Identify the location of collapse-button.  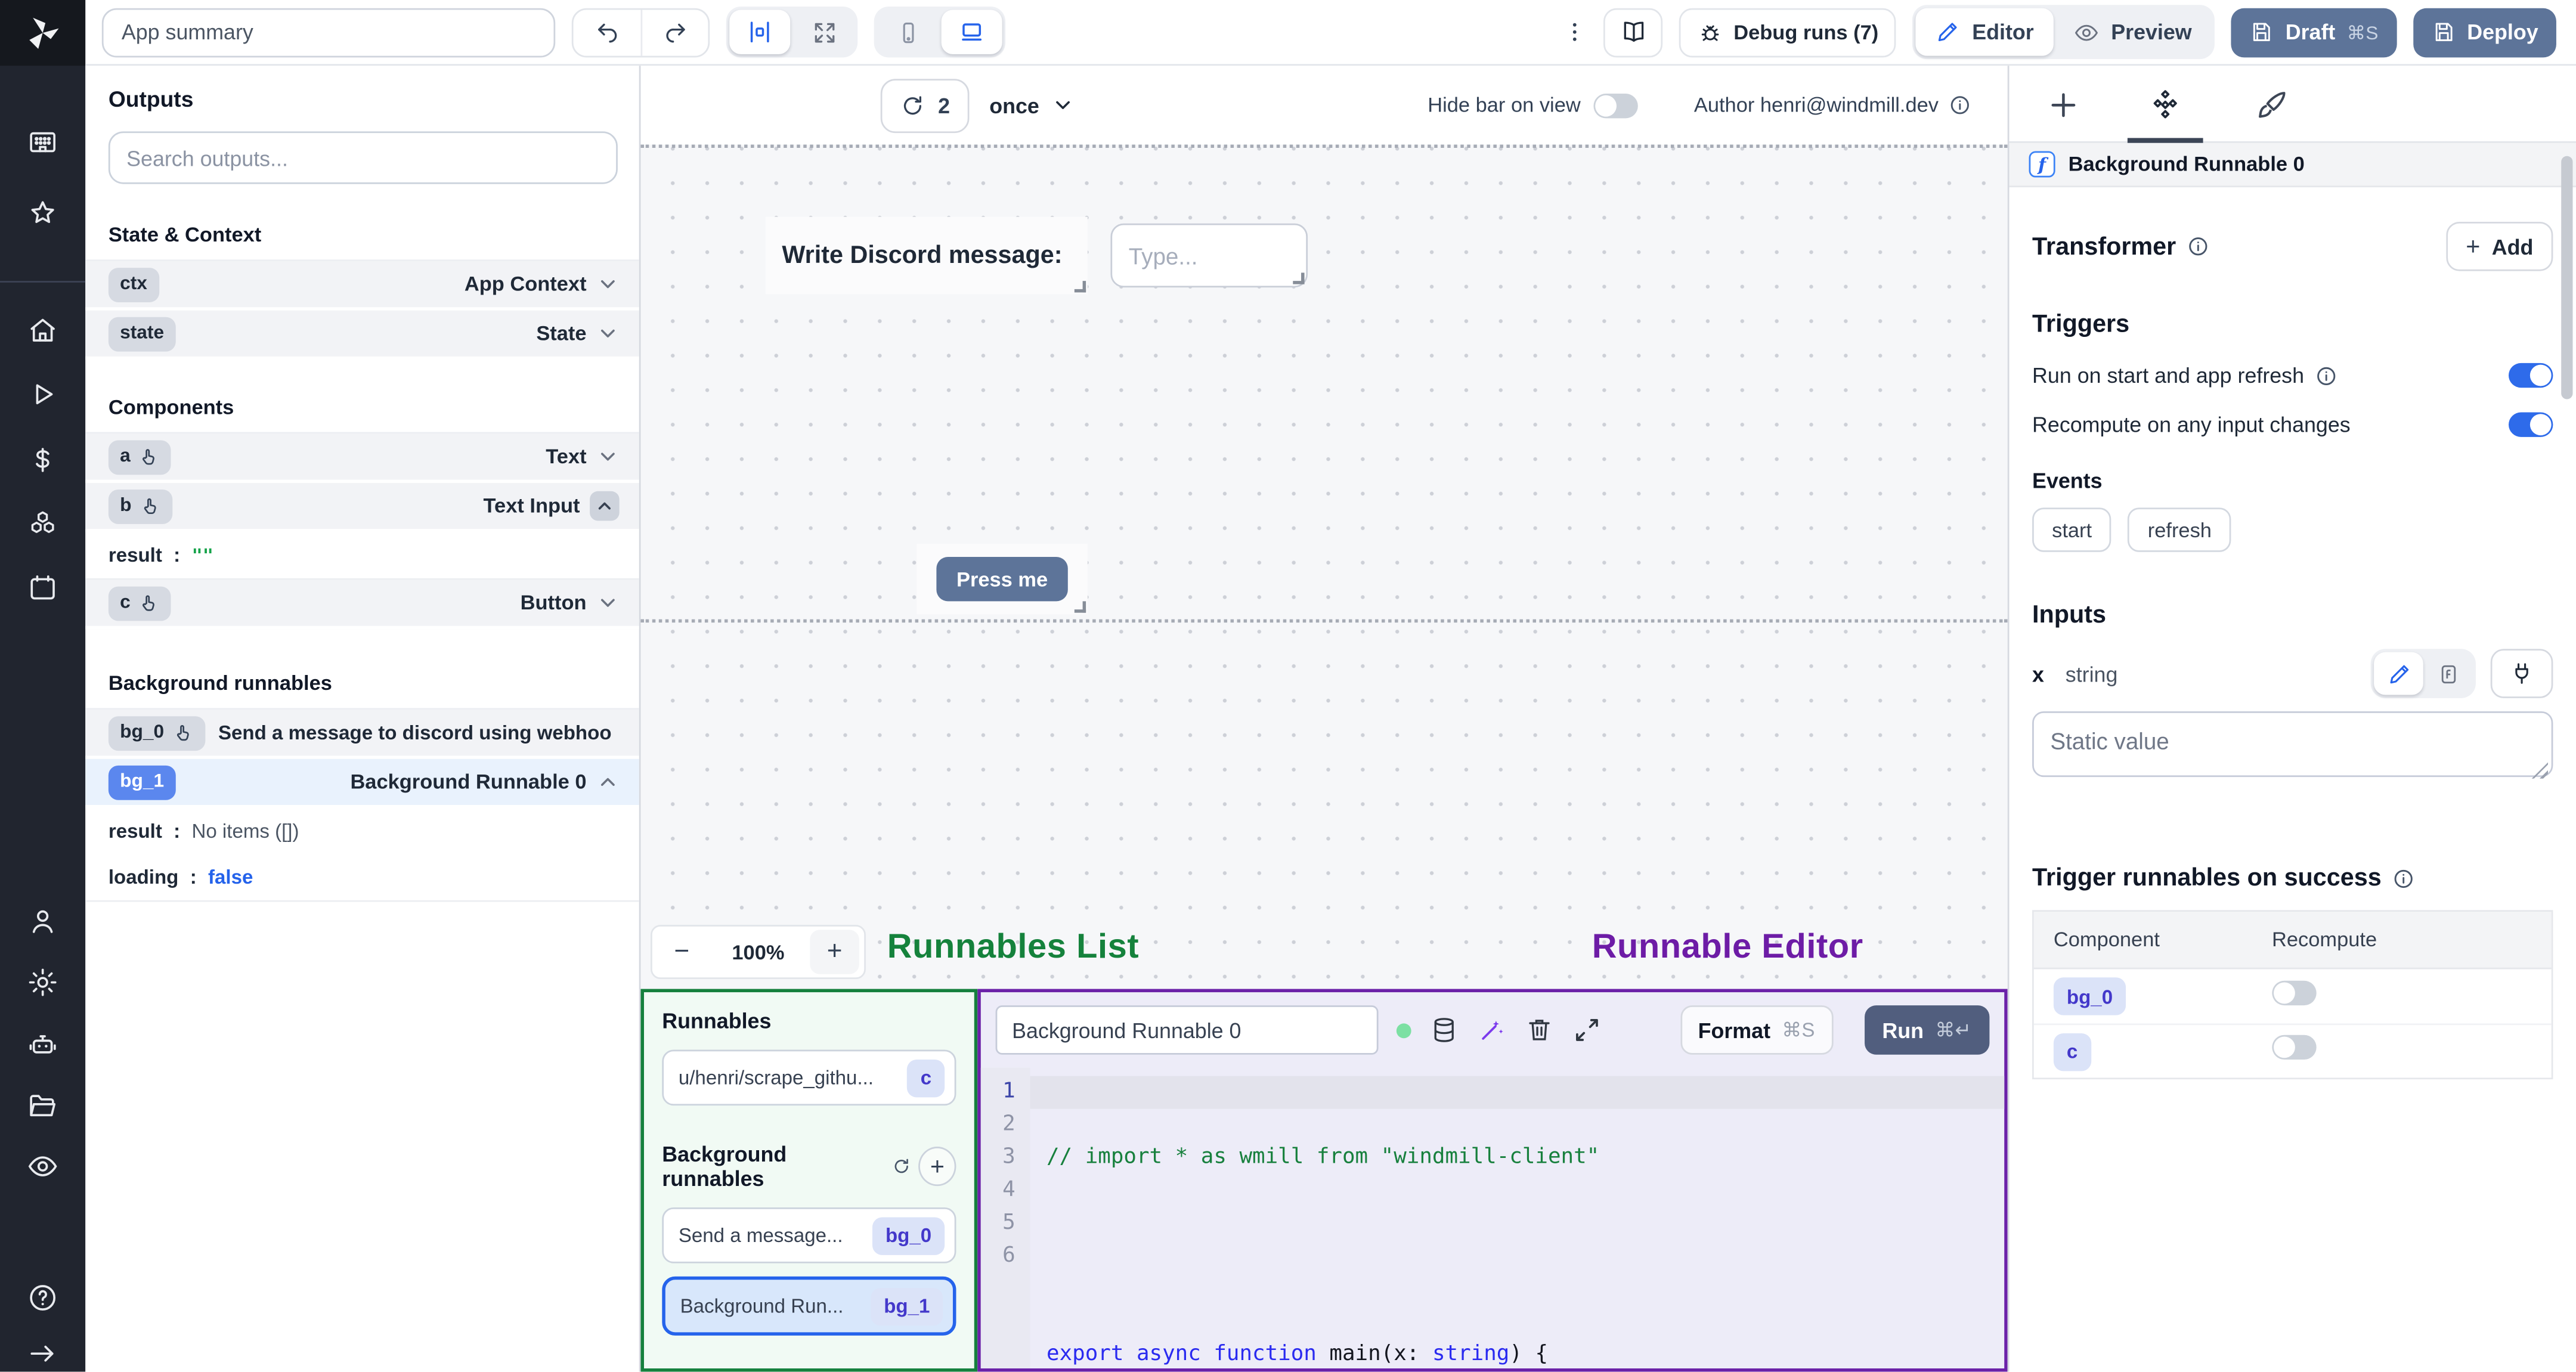
(605, 506).